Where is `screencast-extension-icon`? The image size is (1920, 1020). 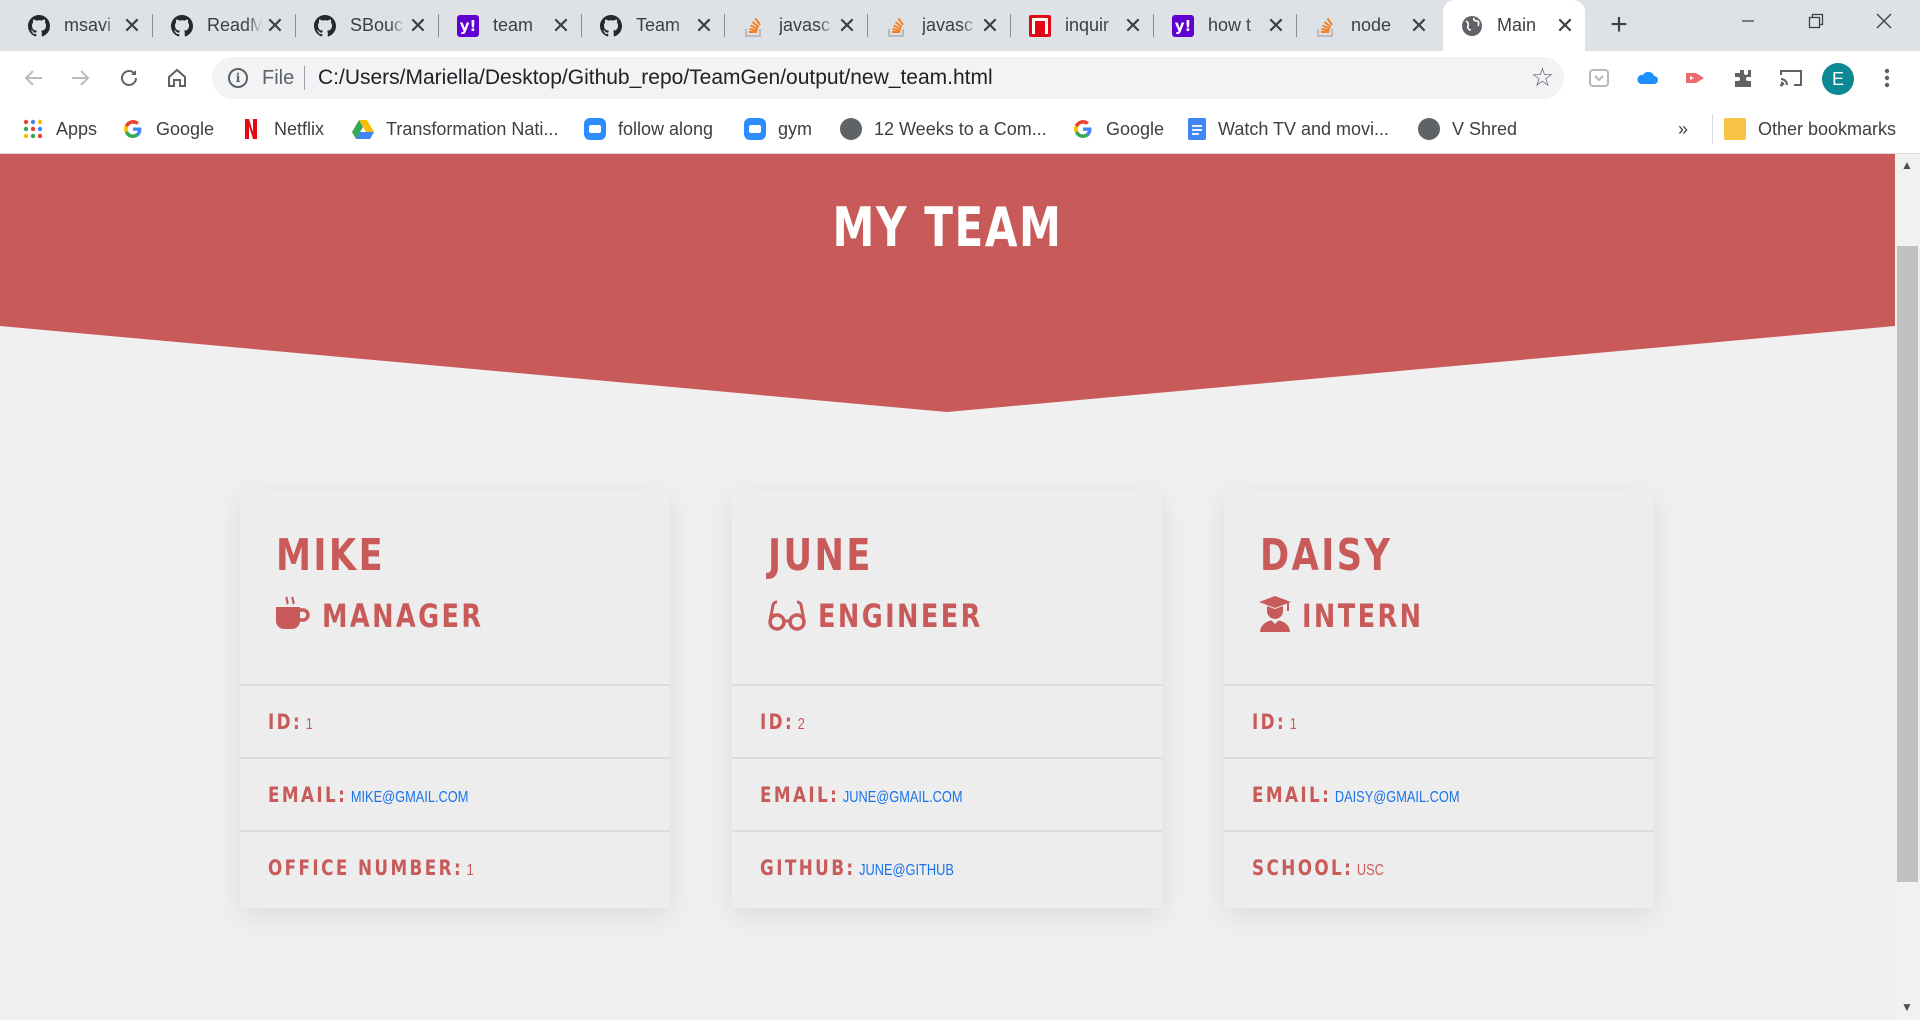
screencast-extension-icon is located at coordinates (1695, 78).